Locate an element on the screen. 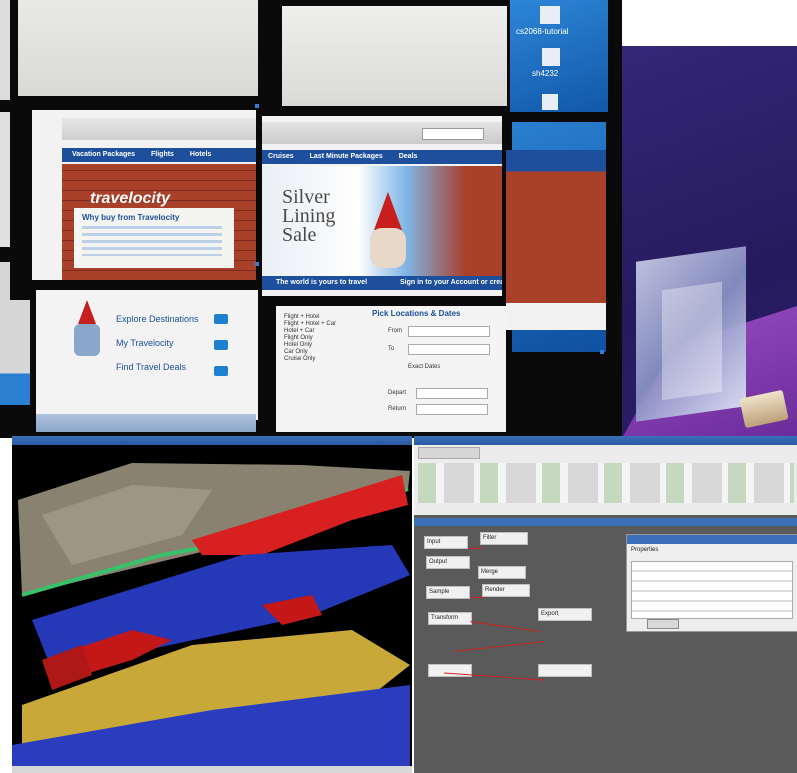 The width and height of the screenshot is (797, 773). return-input is located at coordinates (452, 409).